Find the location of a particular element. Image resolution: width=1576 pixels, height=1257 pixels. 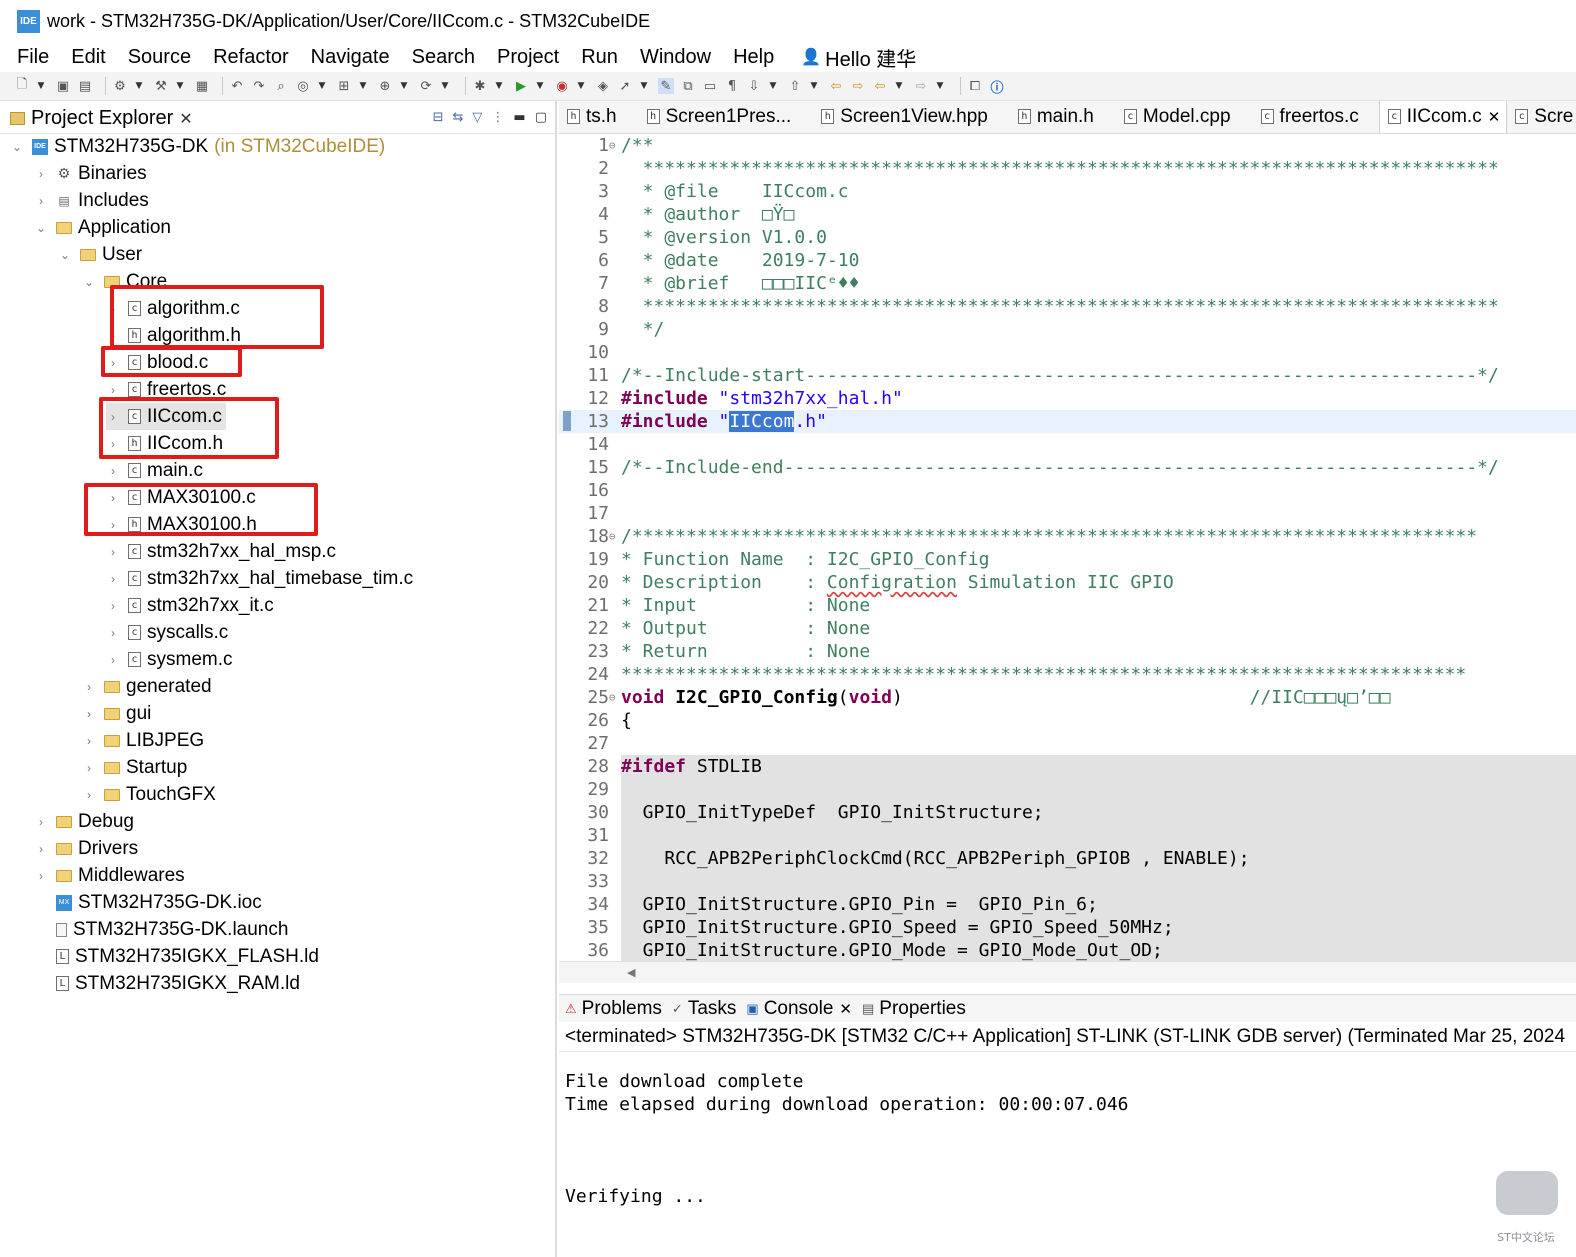

refresh-icon: ⟳ is located at coordinates (426, 86).